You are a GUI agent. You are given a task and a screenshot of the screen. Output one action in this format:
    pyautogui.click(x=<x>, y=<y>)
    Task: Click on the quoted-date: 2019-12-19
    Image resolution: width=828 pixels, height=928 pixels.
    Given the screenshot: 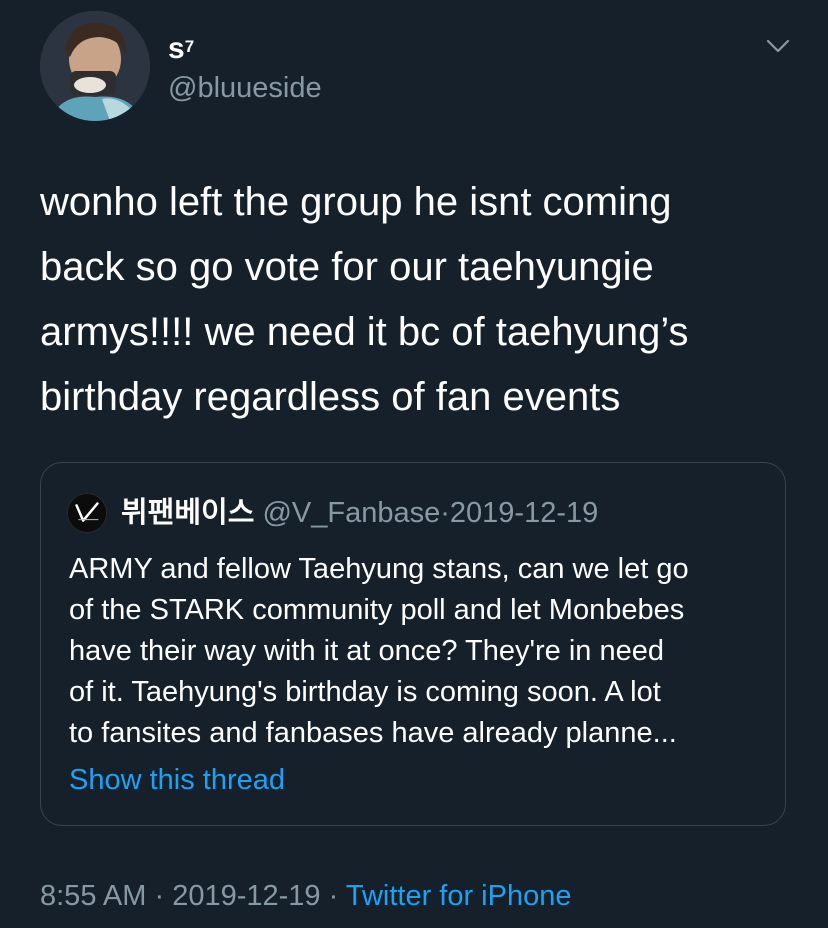 What is the action you would take?
    pyautogui.click(x=524, y=513)
    